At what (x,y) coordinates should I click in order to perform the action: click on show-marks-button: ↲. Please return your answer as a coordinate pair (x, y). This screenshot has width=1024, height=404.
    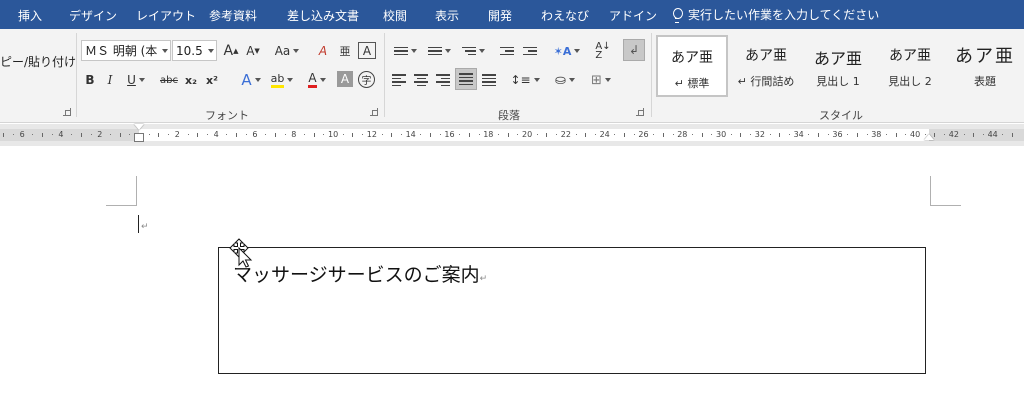
    Looking at the image, I should click on (634, 50).